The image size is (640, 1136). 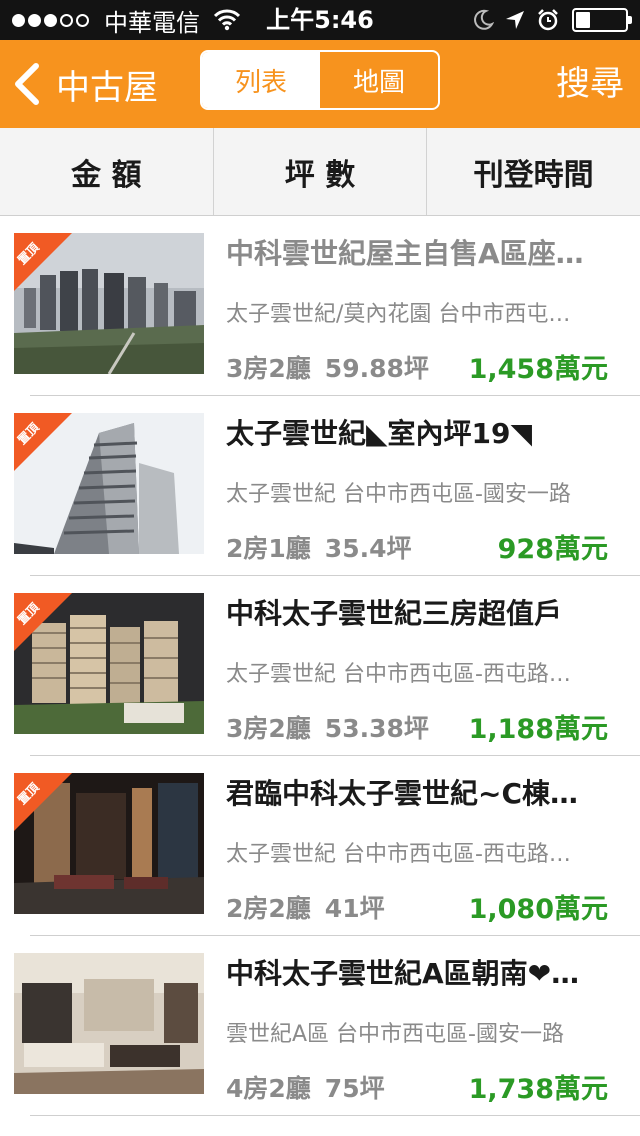 I want to click on status-bar: 中華電信 上午5:46, so click(x=320, y=20).